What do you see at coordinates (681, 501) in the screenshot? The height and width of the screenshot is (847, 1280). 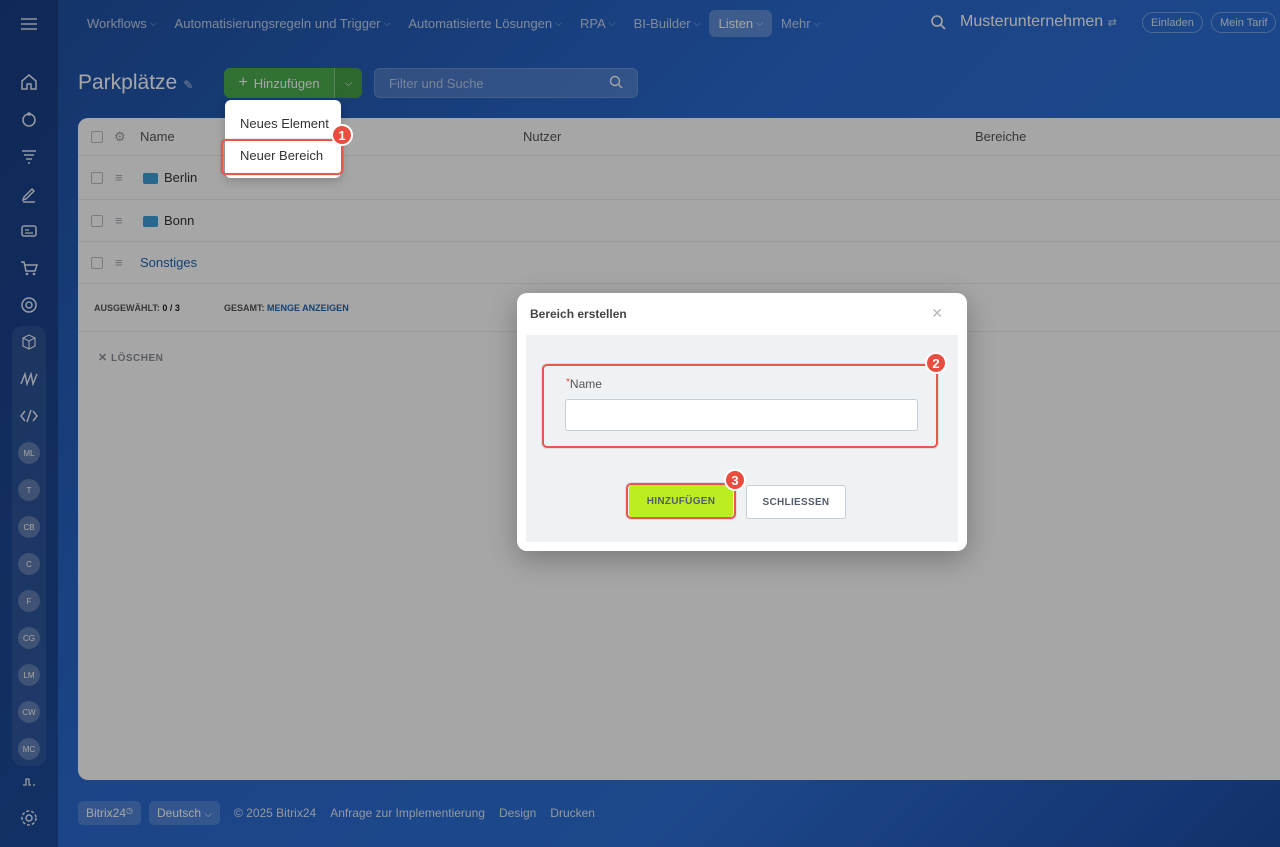 I see `highlight-add-button` at bounding box center [681, 501].